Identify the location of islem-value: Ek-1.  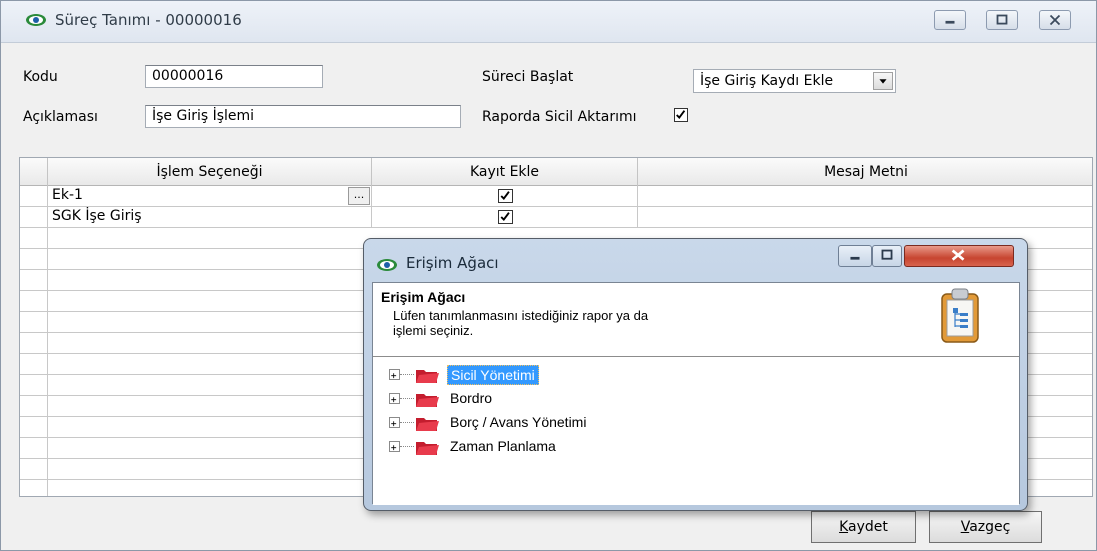
(67, 195).